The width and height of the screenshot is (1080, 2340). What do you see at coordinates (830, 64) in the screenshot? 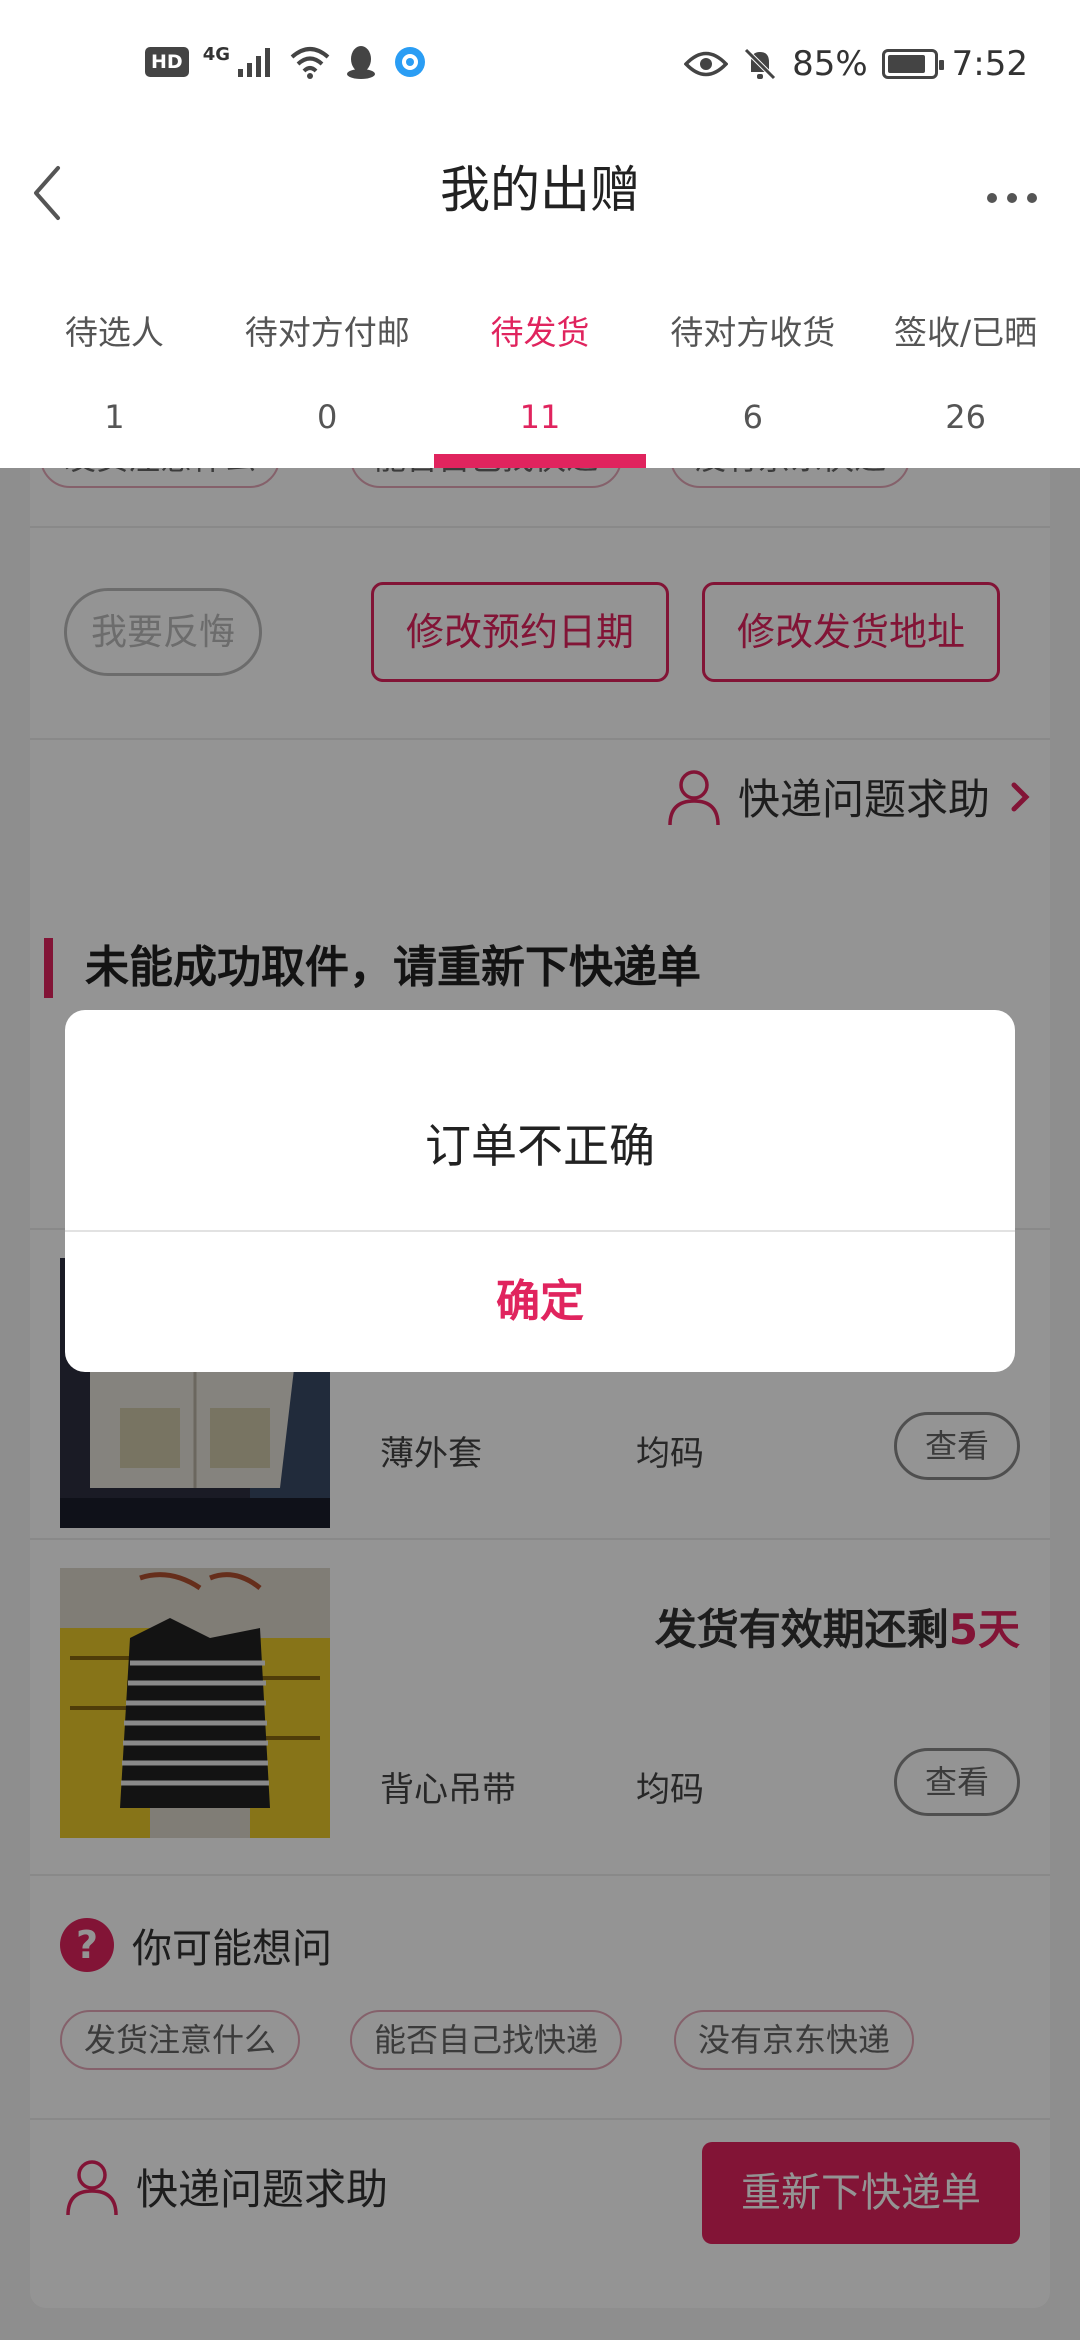
I see `battery-percent: 85%` at bounding box center [830, 64].